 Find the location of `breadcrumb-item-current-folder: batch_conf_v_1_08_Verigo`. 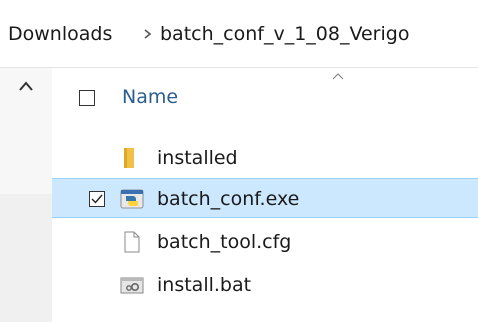

breadcrumb-item-current-folder: batch_conf_v_1_08_Verigo is located at coordinates (284, 34).